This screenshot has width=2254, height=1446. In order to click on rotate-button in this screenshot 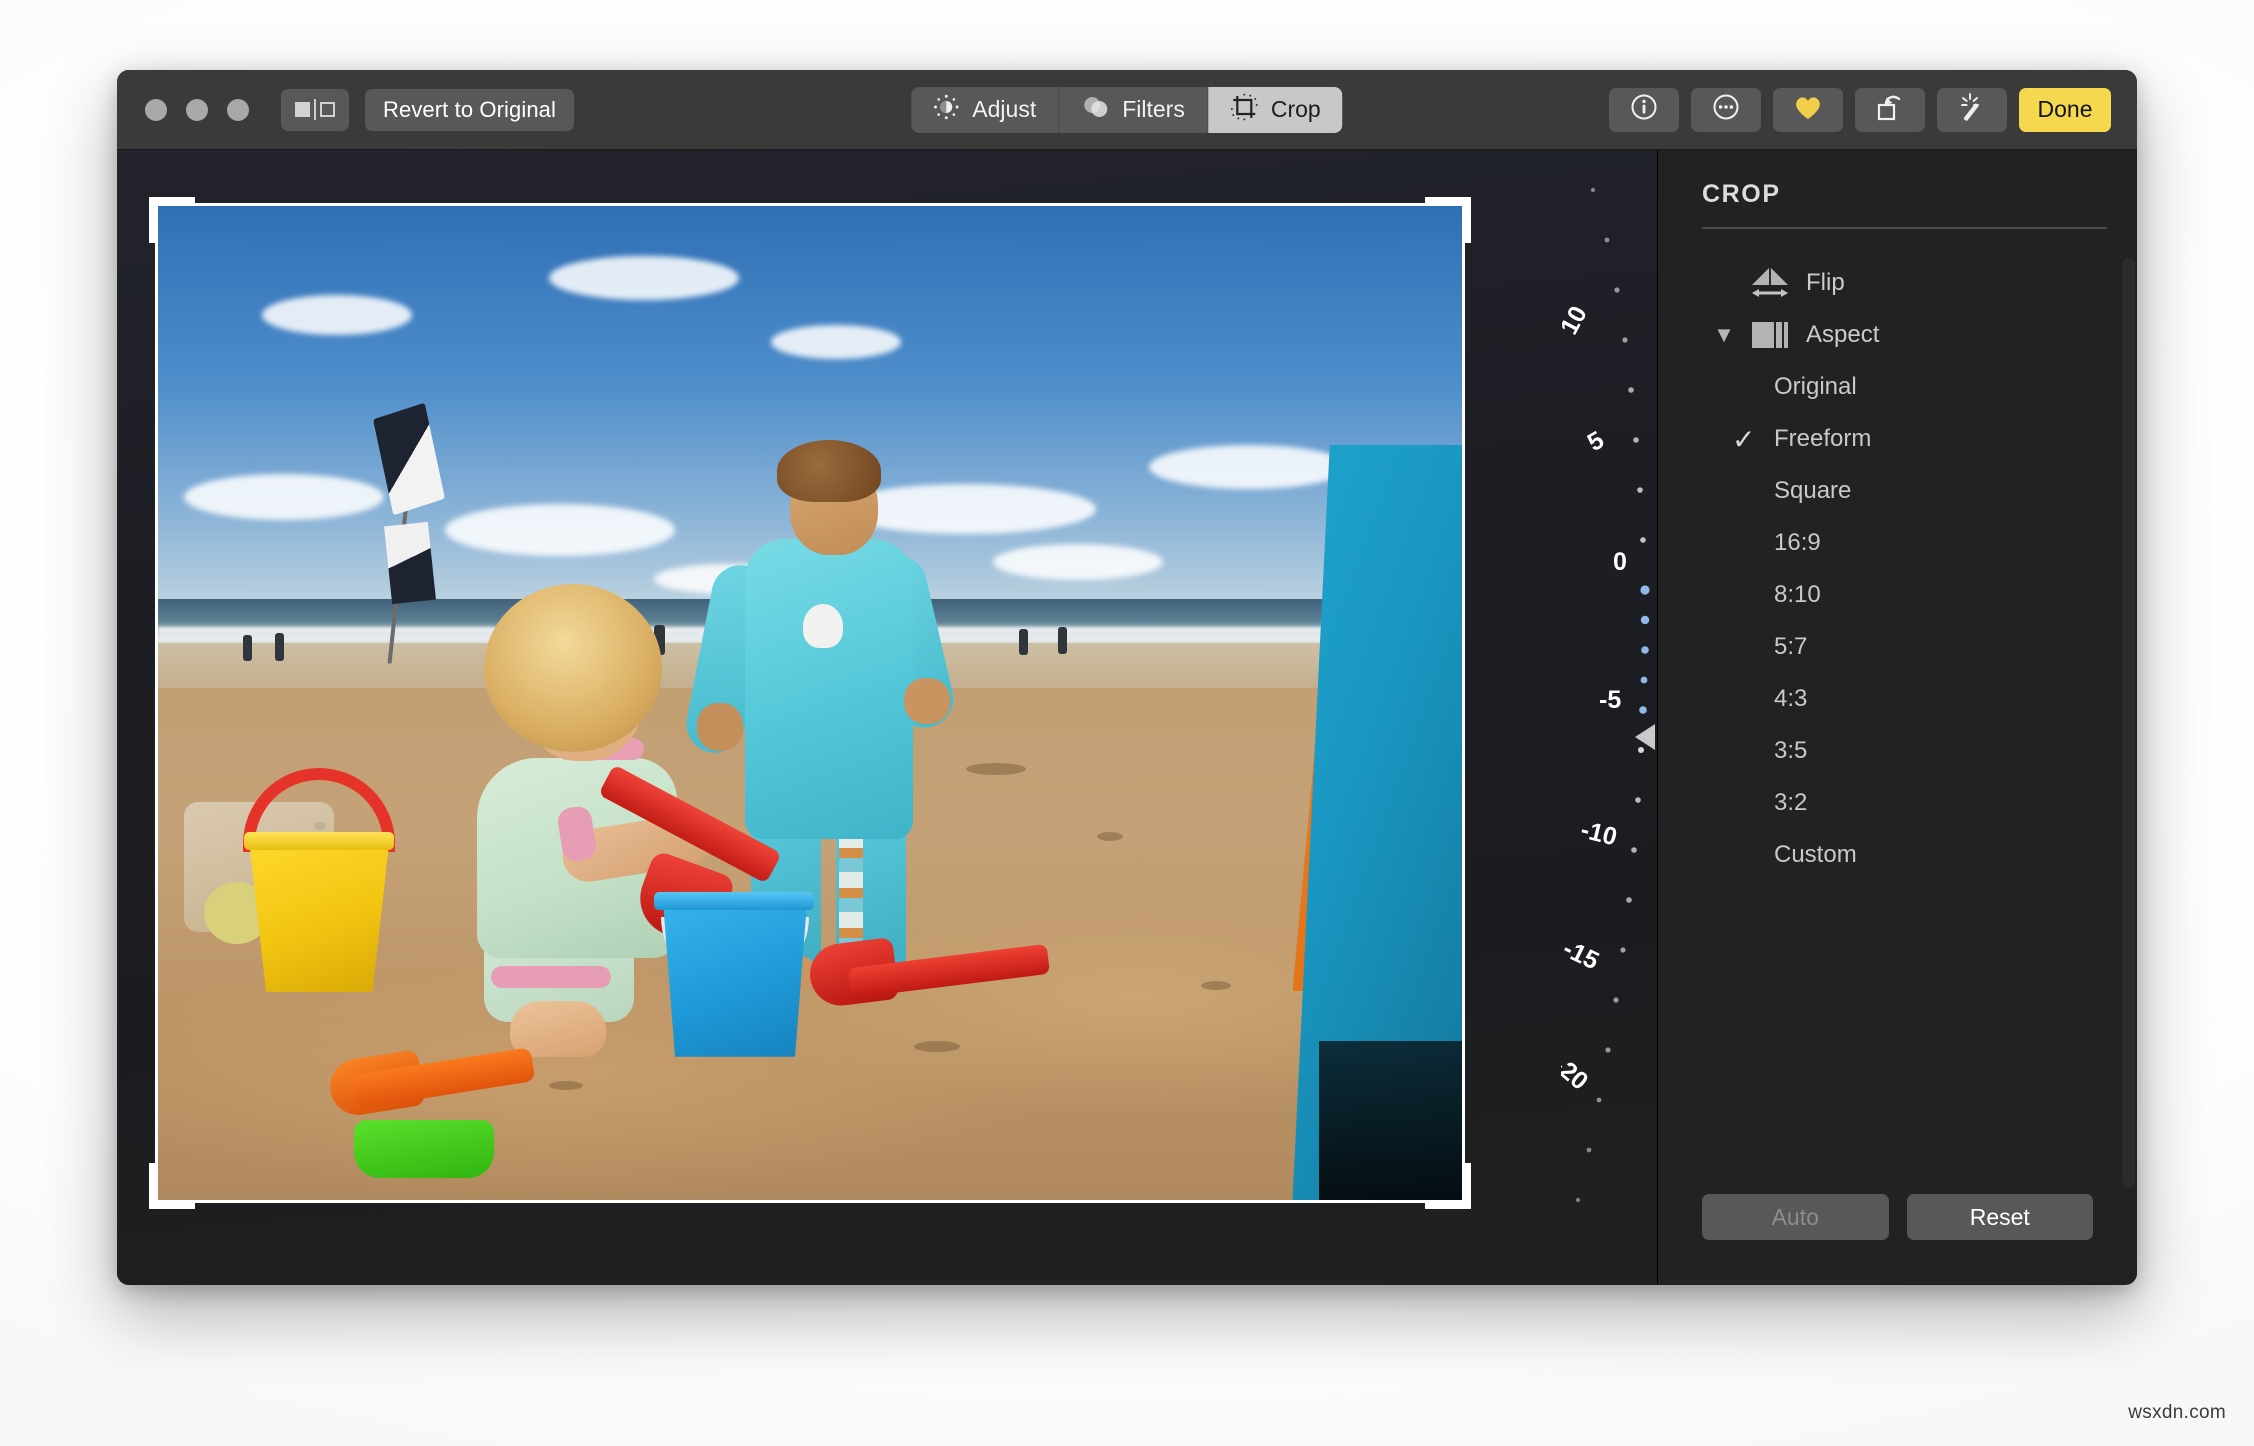, I will do `click(1890, 109)`.